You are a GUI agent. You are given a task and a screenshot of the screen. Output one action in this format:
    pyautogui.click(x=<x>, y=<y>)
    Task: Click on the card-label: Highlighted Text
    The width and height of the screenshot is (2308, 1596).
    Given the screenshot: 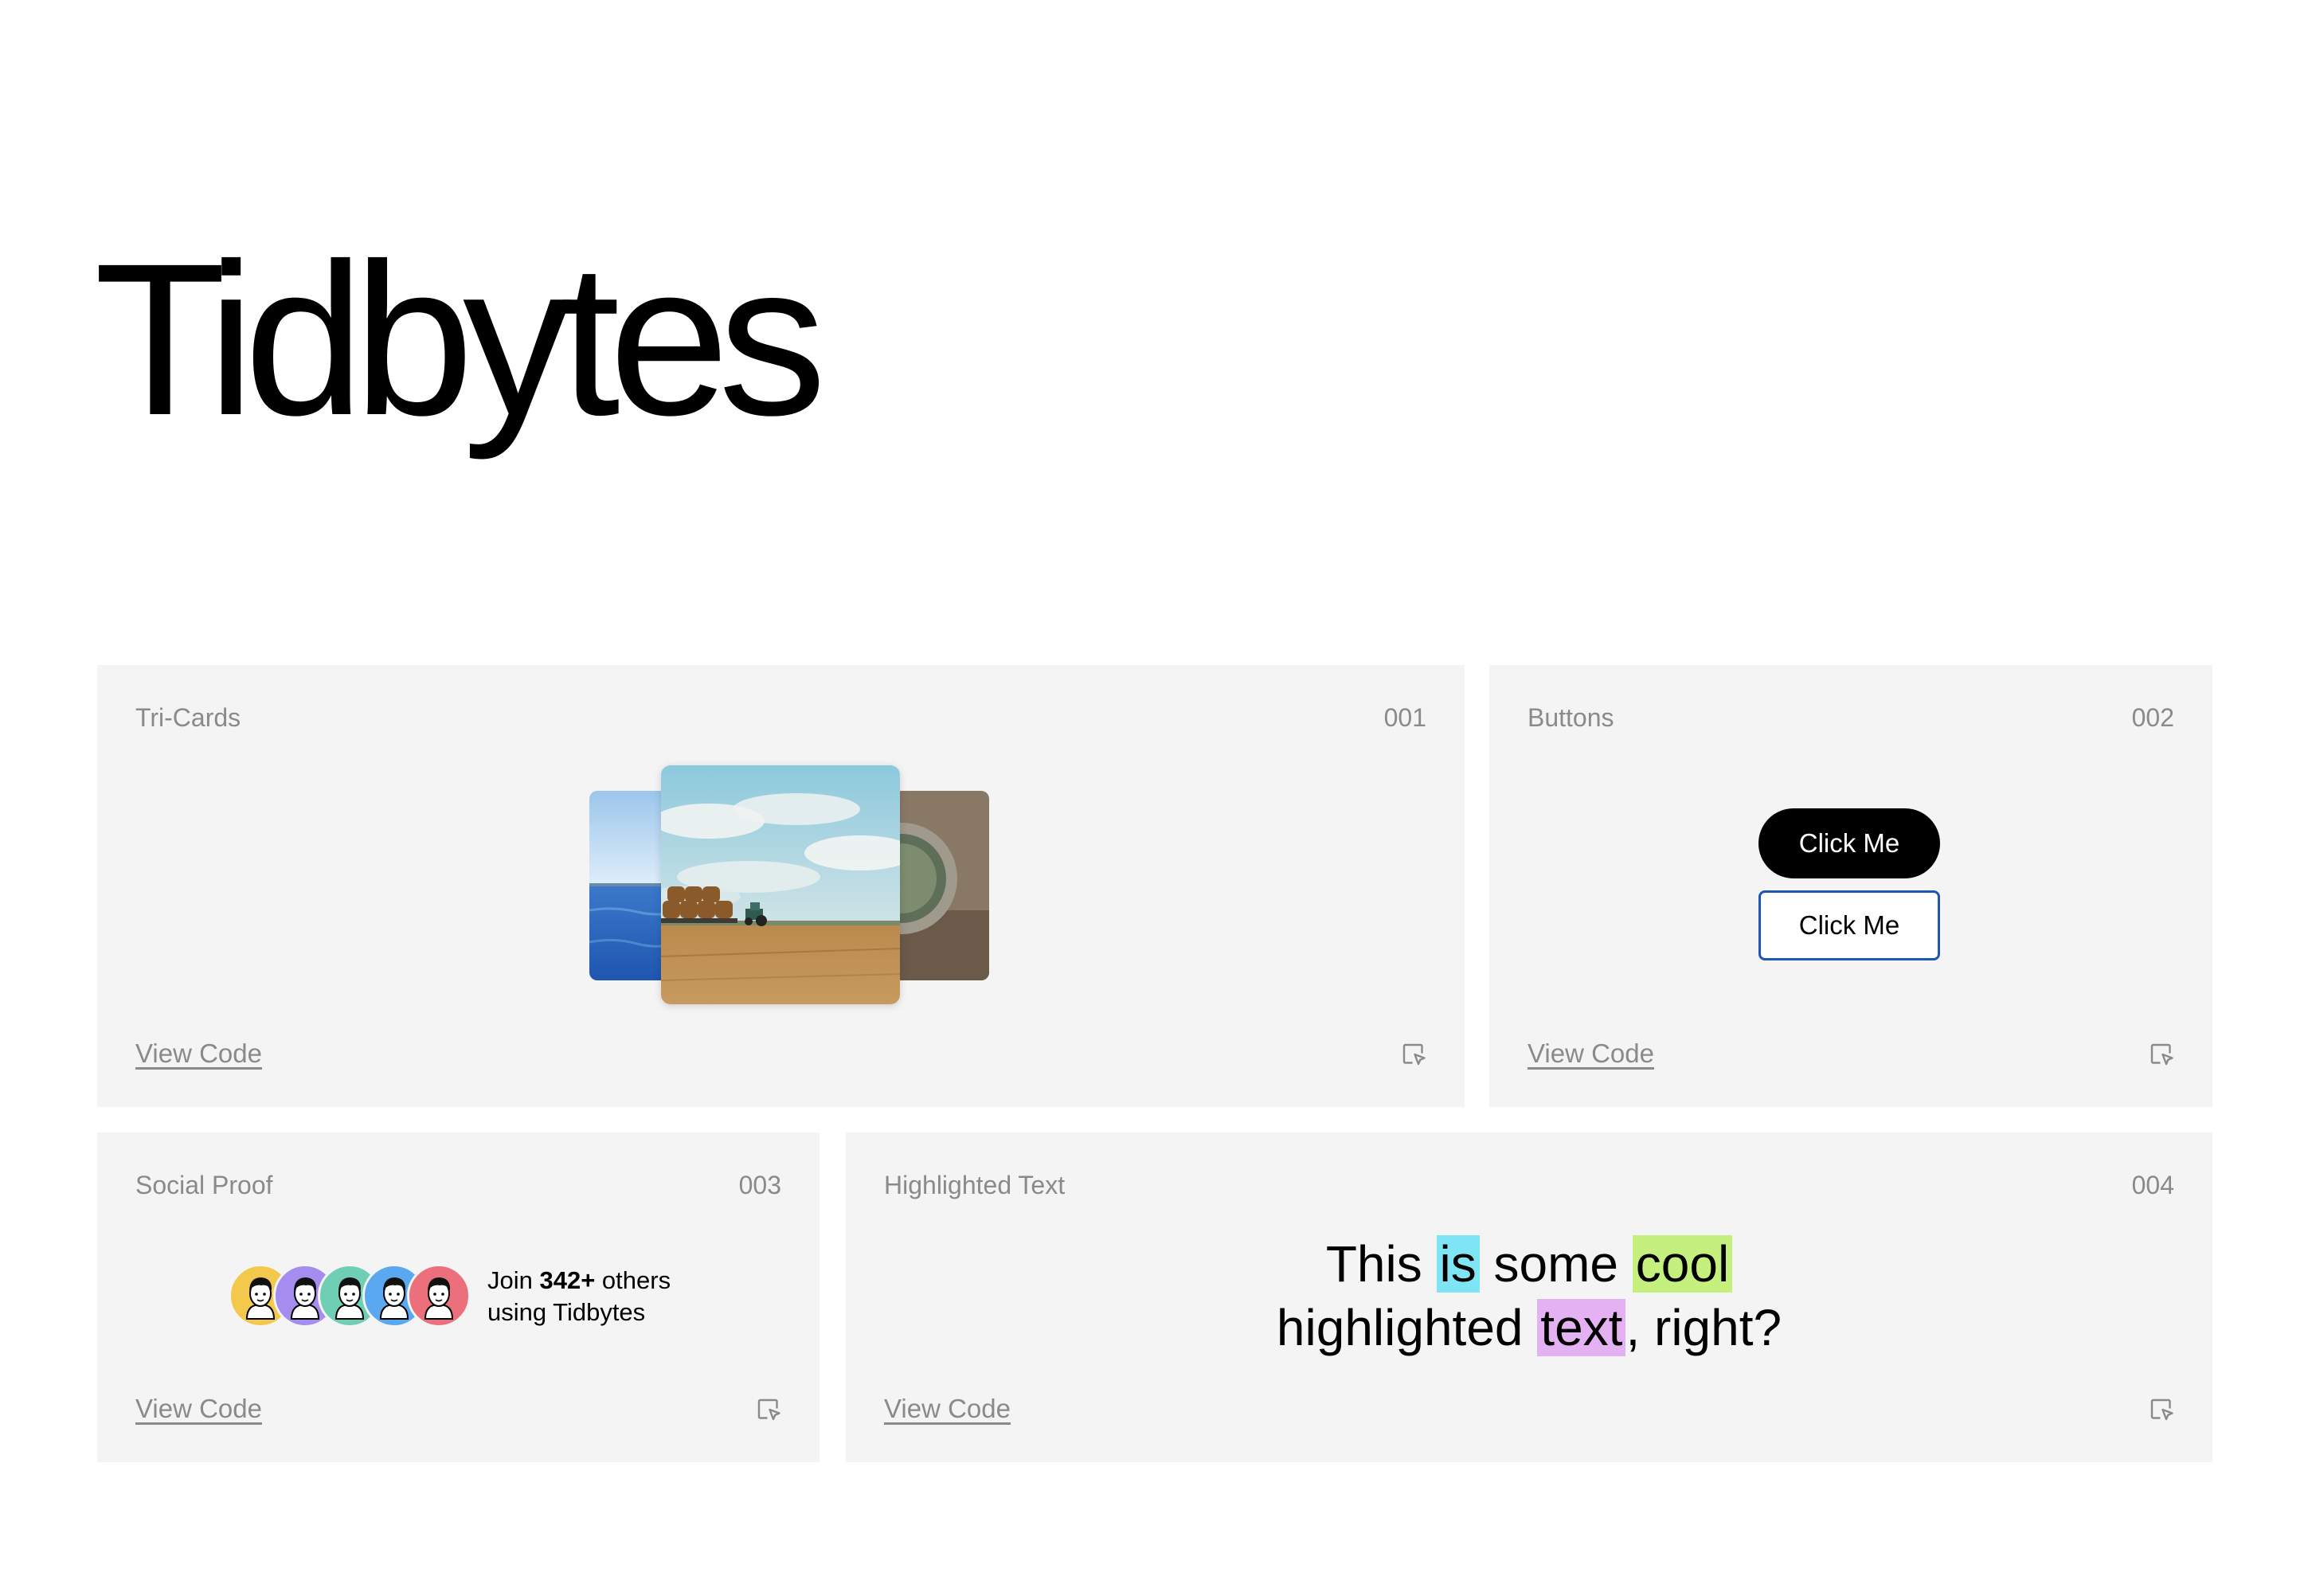 What is the action you would take?
    pyautogui.click(x=975, y=1185)
    